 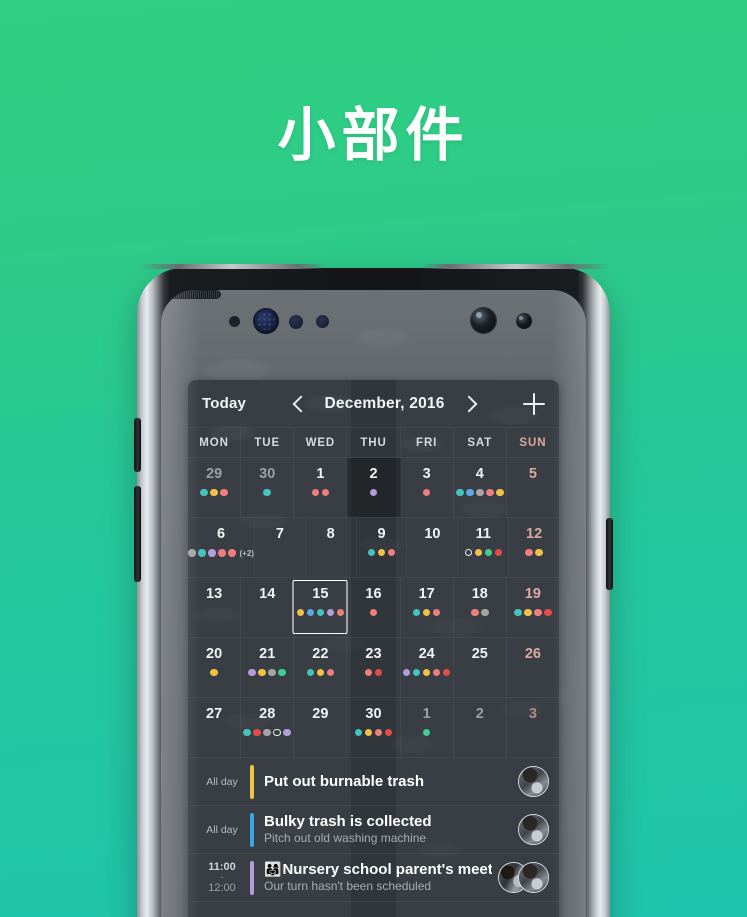 I want to click on weekday-label-wed: WED, so click(x=321, y=442).